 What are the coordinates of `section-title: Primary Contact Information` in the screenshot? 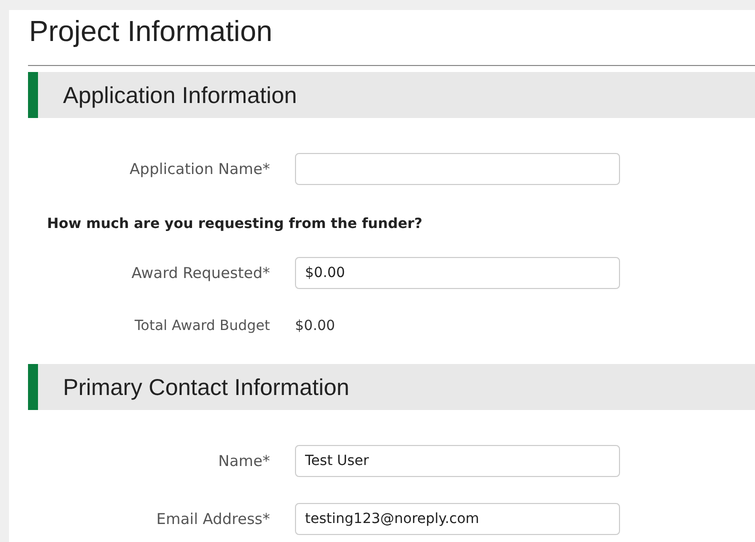 It's located at (206, 387).